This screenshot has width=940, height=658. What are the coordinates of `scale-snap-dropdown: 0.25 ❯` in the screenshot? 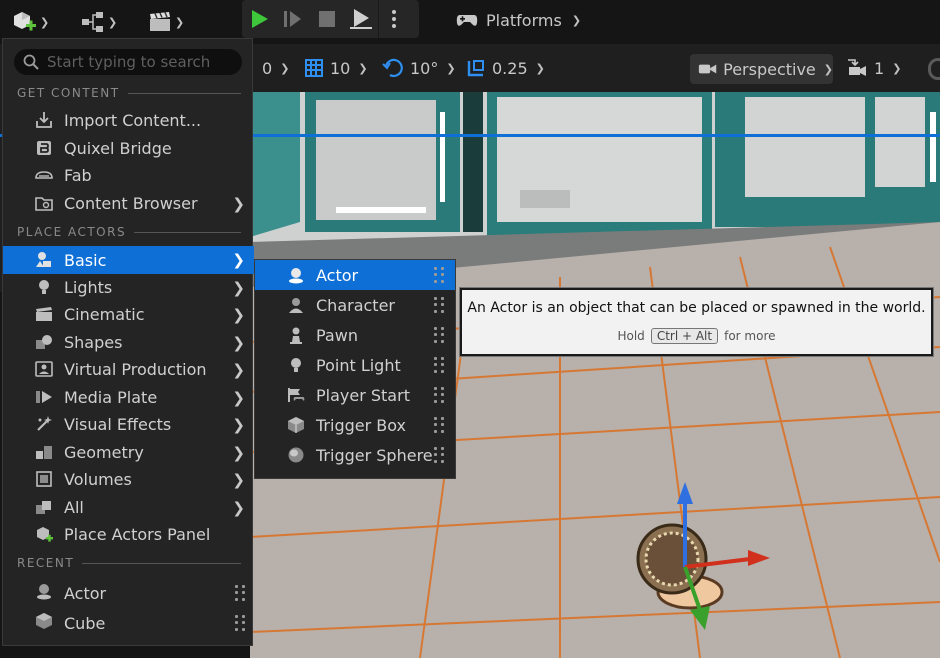 It's located at (505, 68).